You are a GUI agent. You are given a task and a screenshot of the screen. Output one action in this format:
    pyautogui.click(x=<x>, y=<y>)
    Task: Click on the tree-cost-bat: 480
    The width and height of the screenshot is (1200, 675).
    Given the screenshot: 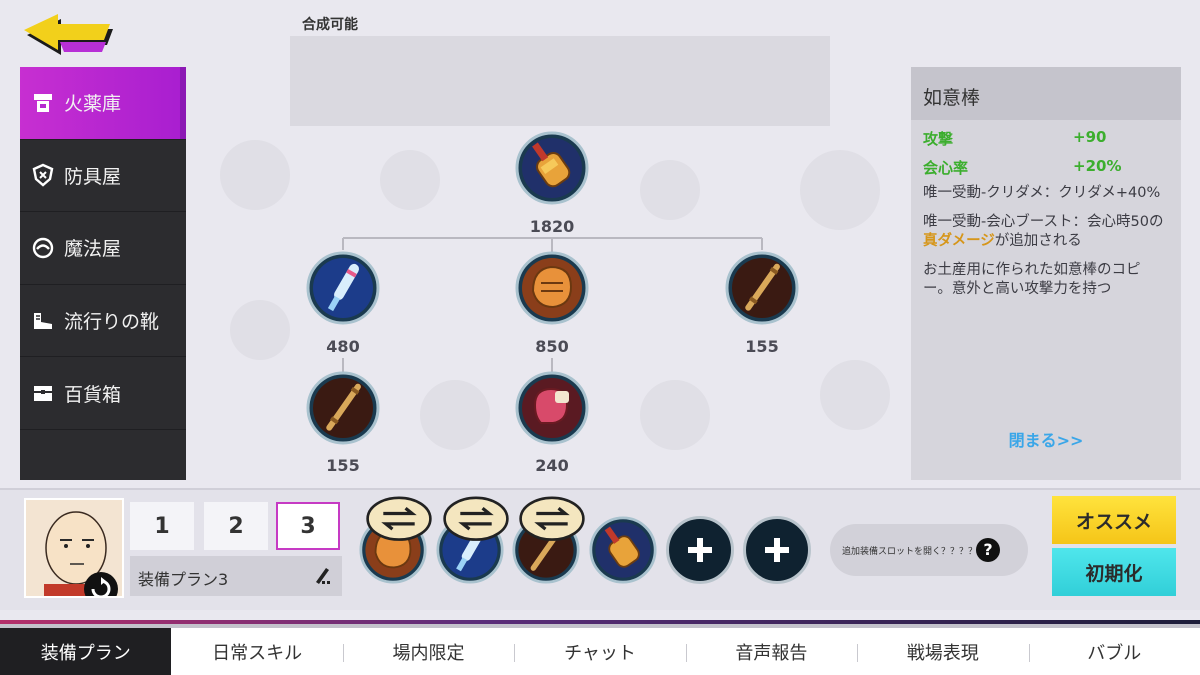 What is the action you would take?
    pyautogui.click(x=343, y=346)
    